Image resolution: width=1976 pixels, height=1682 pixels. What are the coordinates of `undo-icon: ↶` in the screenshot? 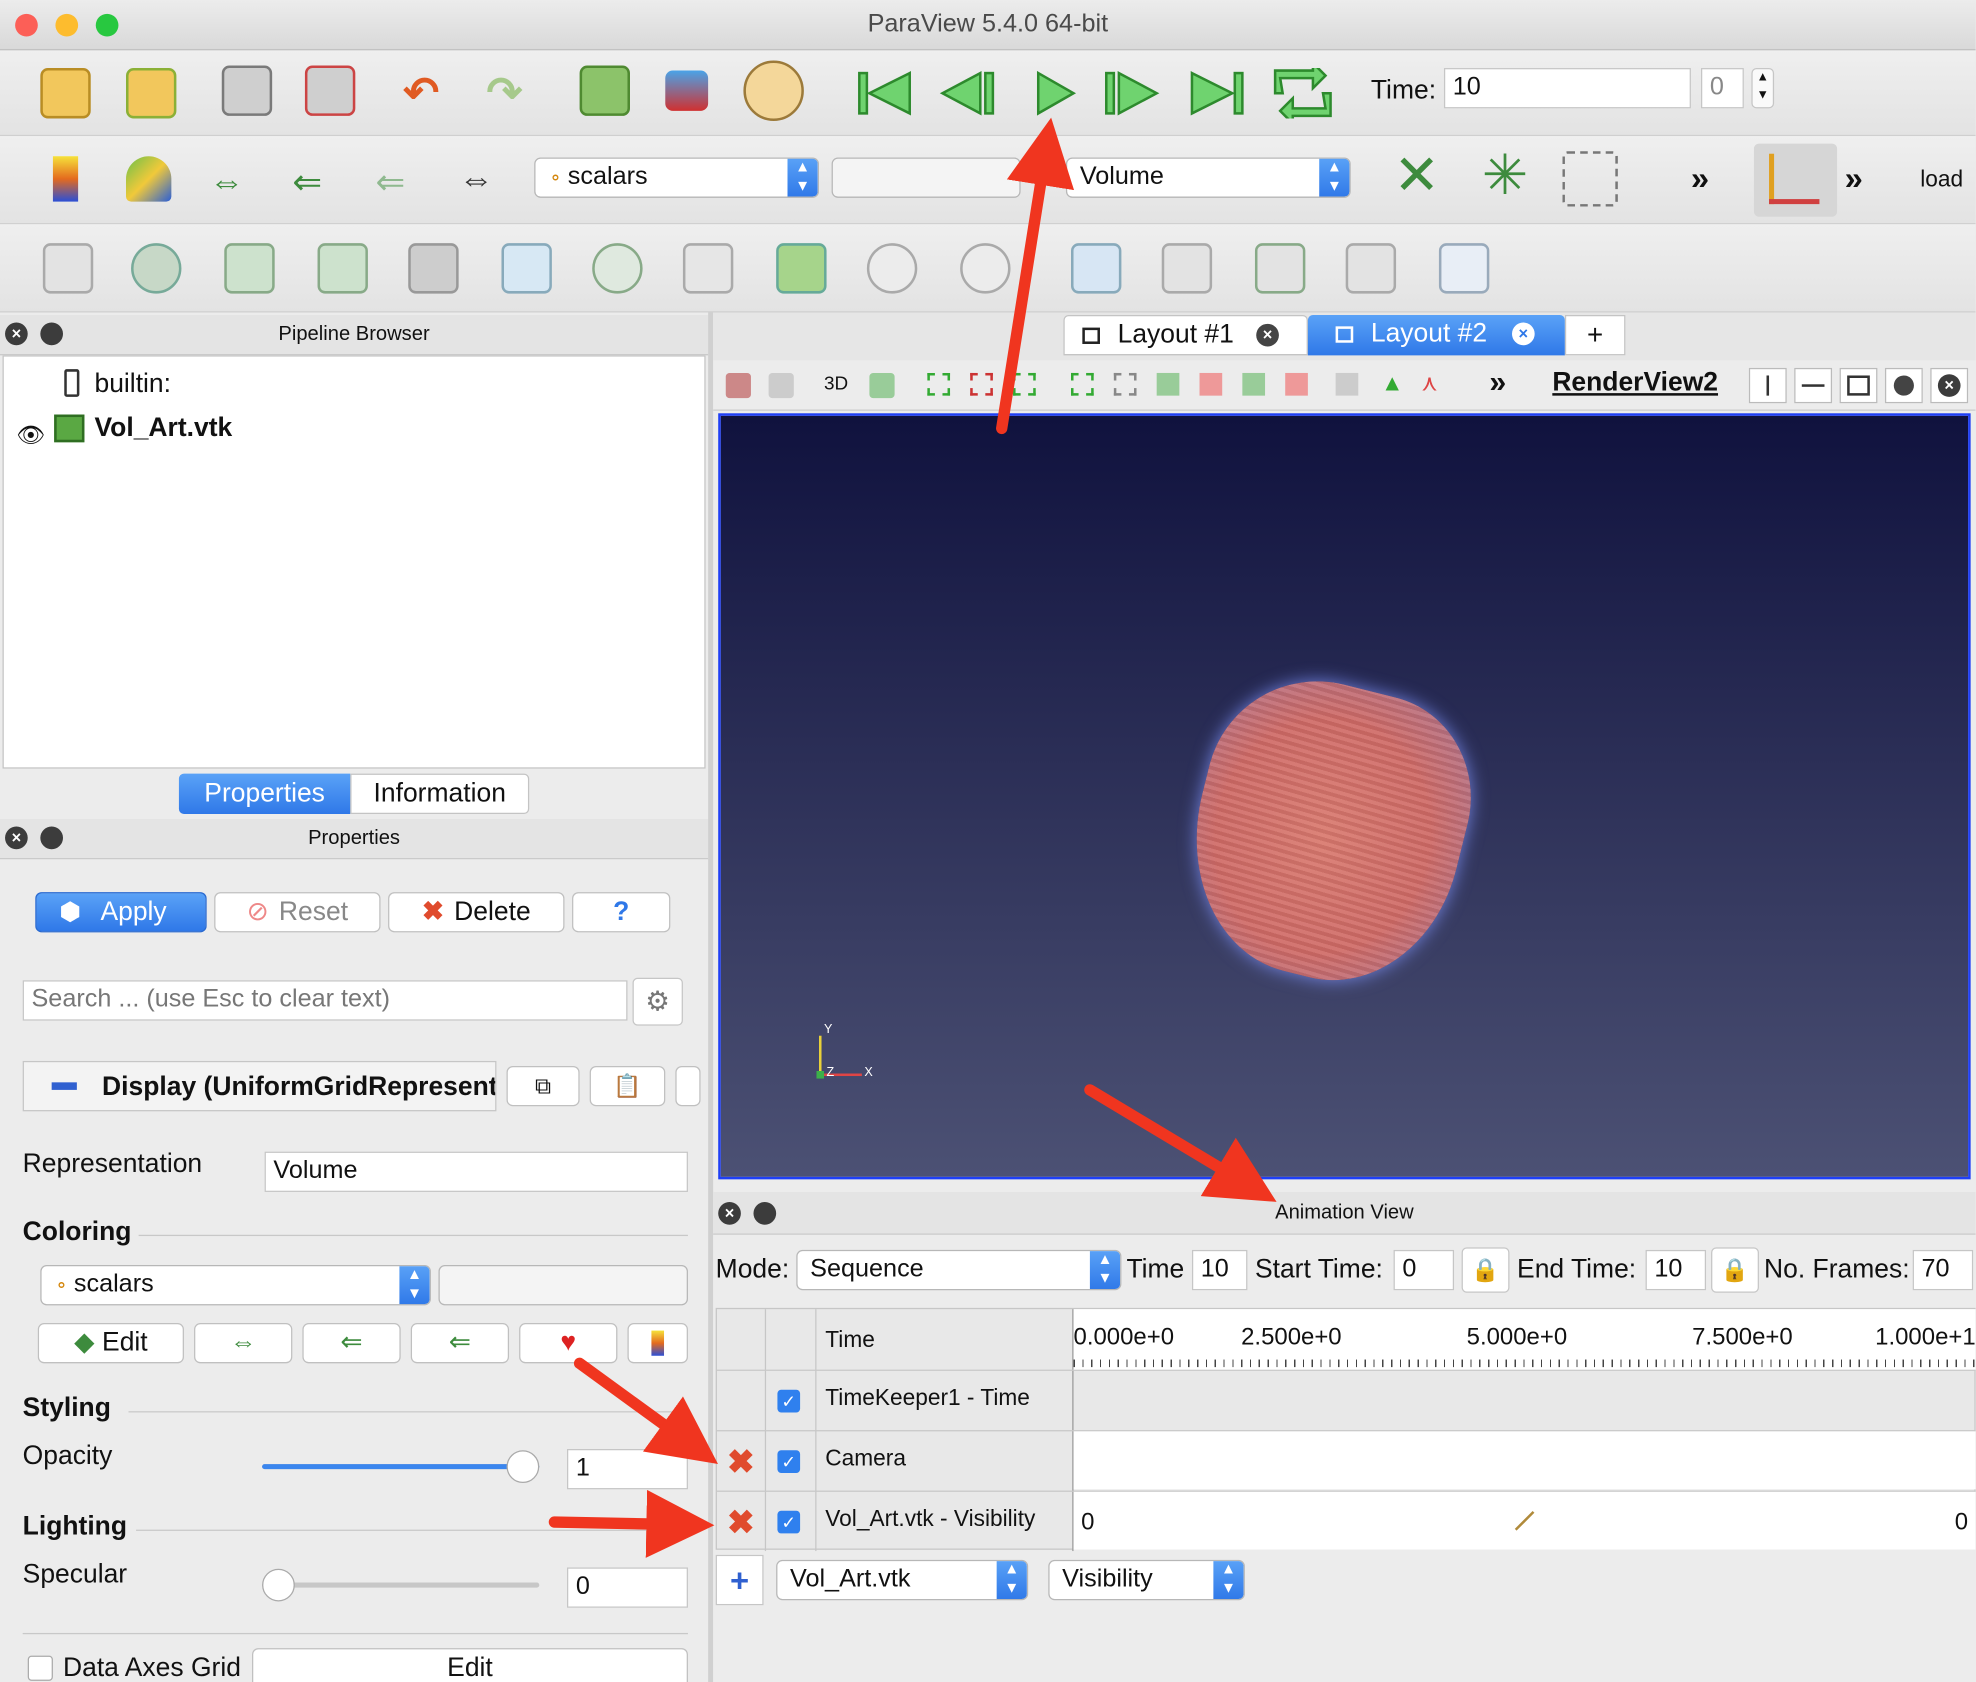 It's located at (421, 93).